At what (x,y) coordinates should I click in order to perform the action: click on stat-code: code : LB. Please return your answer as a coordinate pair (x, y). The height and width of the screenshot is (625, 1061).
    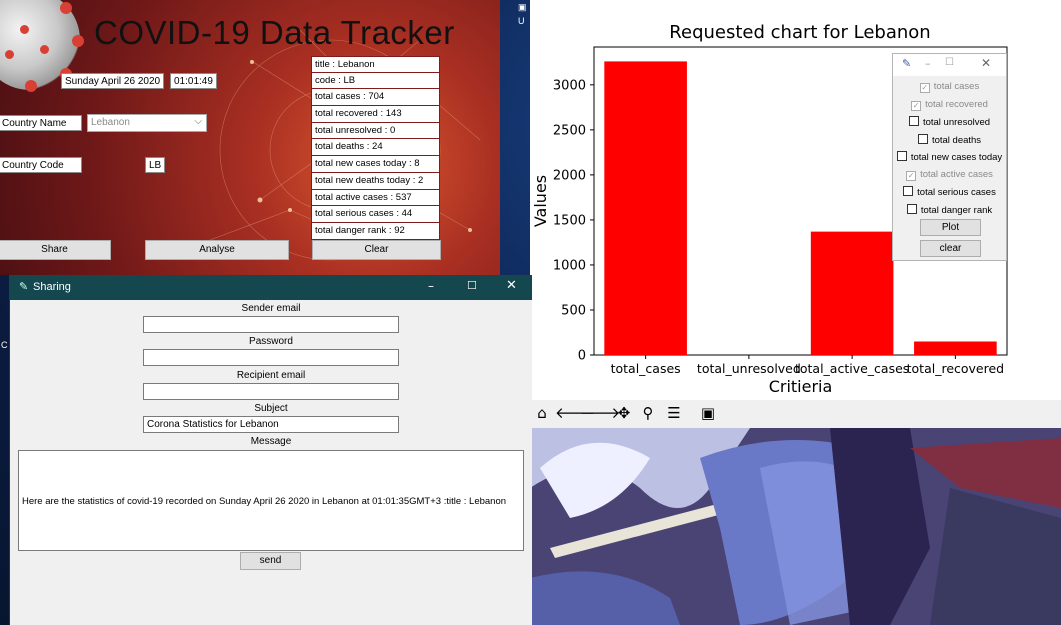
    Looking at the image, I should click on (375, 81).